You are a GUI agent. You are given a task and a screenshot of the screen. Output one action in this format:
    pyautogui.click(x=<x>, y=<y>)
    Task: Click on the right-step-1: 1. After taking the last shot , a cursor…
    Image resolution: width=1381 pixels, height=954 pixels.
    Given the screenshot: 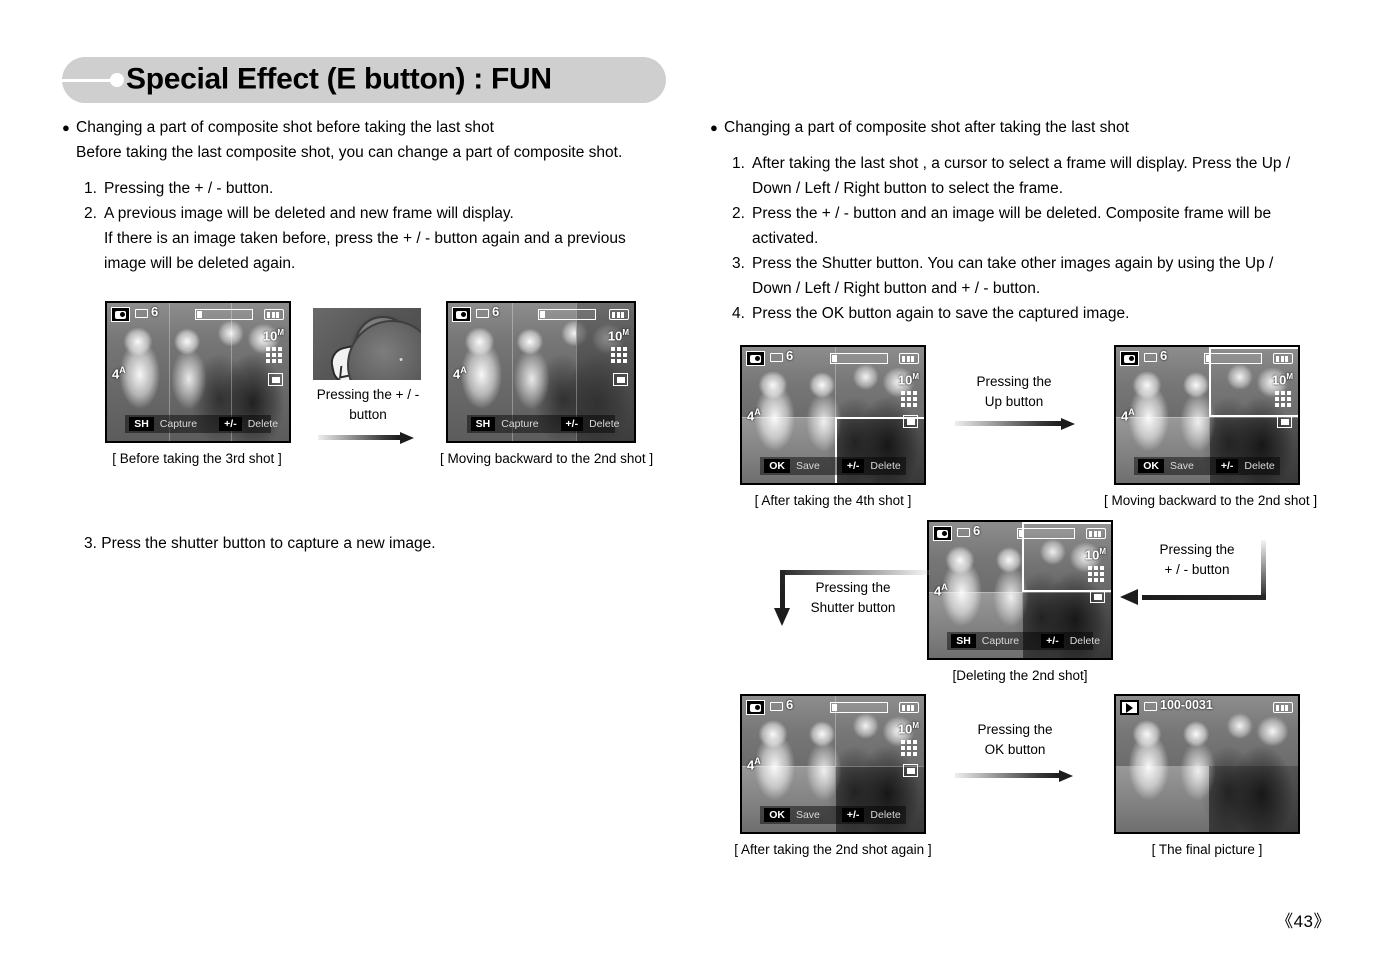 What is the action you would take?
    pyautogui.click(x=1031, y=176)
    